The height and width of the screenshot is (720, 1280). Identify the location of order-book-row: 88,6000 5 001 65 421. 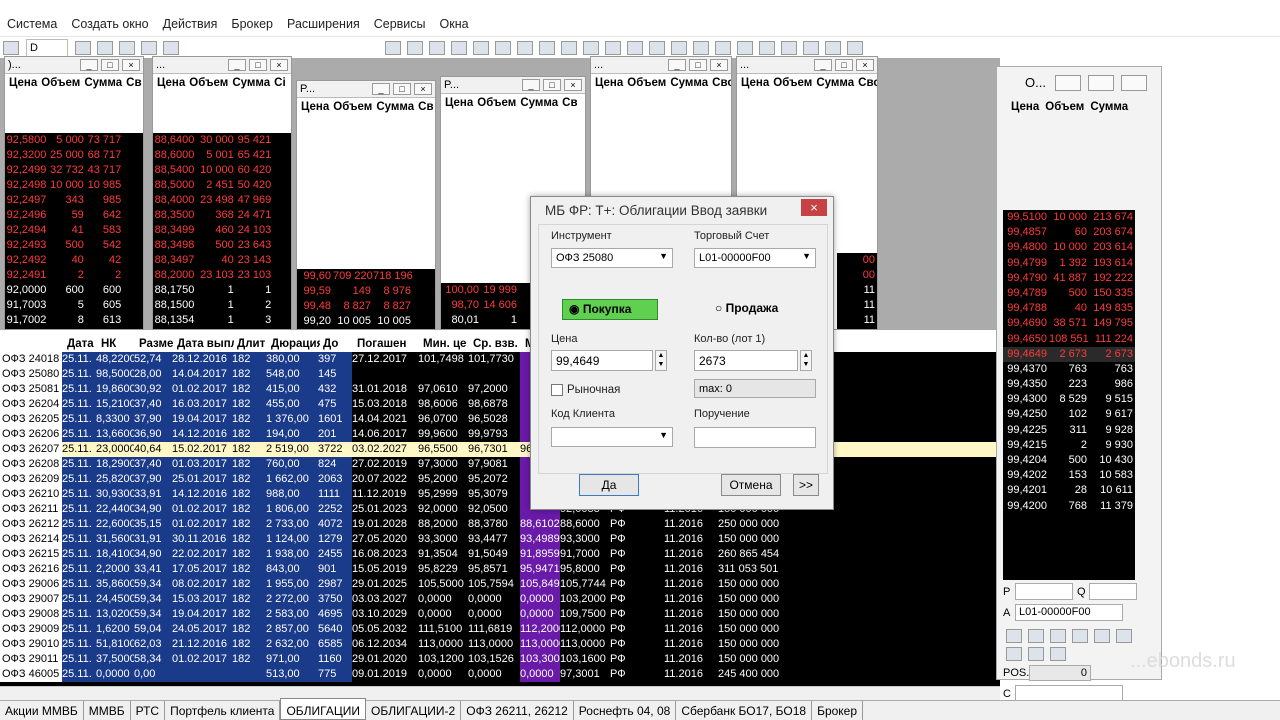
(222, 155).